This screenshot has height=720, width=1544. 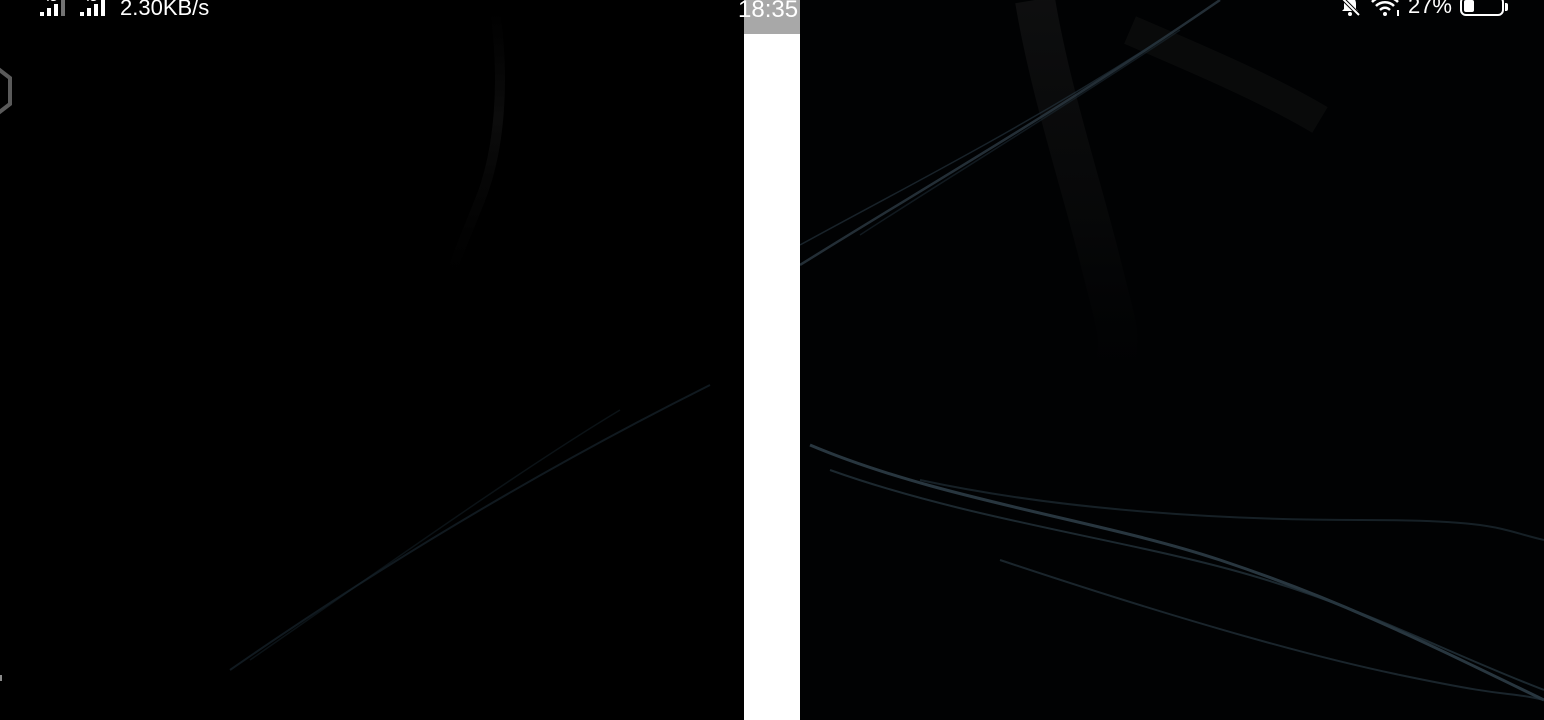 What do you see at coordinates (6, 91) in the screenshot?
I see `hexagon-edge-icon` at bounding box center [6, 91].